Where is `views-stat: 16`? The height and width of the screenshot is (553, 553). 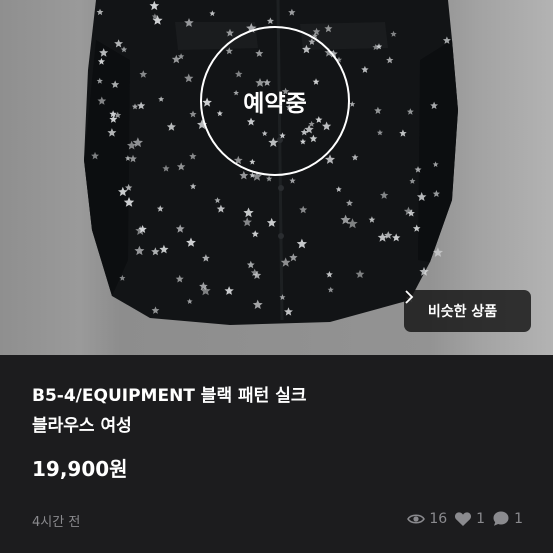 views-stat: 16 is located at coordinates (427, 519).